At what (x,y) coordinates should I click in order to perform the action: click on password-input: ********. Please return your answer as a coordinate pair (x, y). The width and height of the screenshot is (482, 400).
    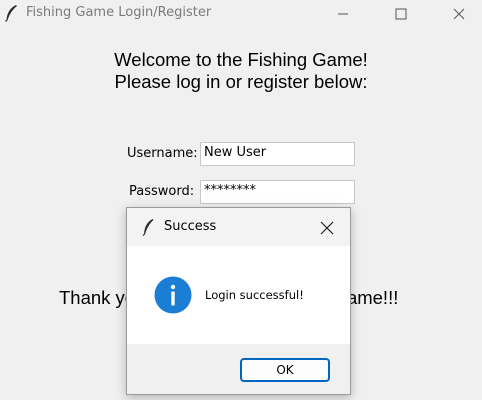
    Looking at the image, I should click on (277, 192).